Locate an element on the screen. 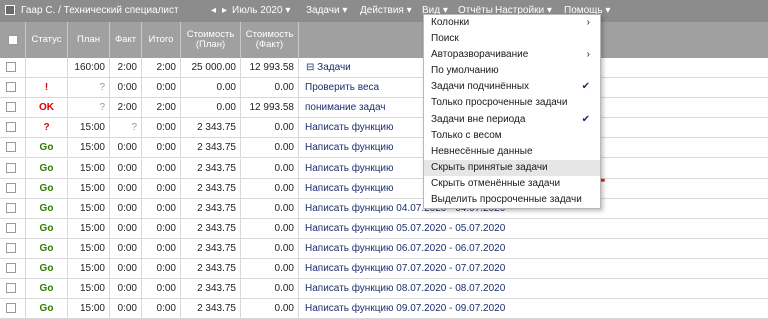  col-plan: План is located at coordinates (89, 40).